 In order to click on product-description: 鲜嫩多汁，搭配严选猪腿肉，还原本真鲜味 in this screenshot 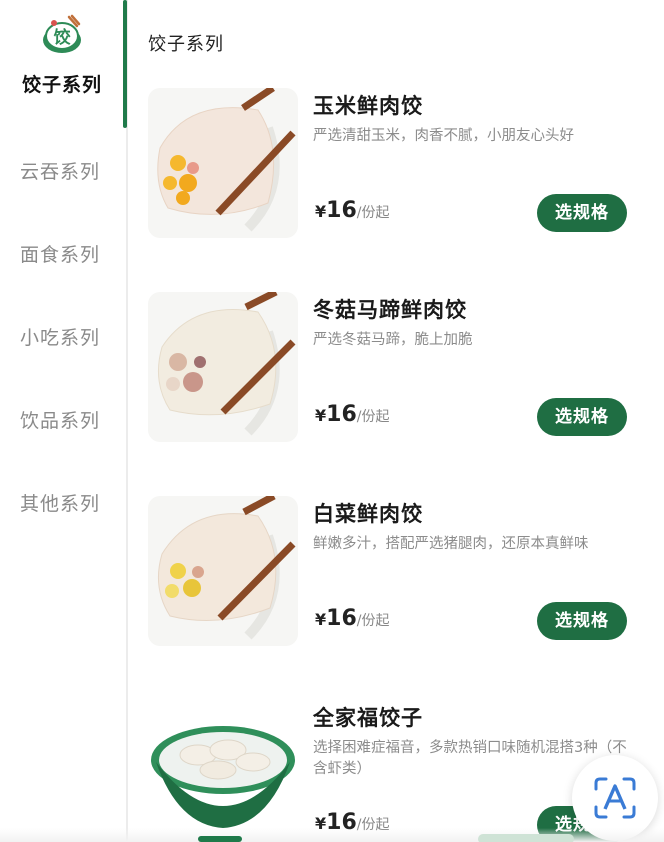, I will do `click(451, 544)`.